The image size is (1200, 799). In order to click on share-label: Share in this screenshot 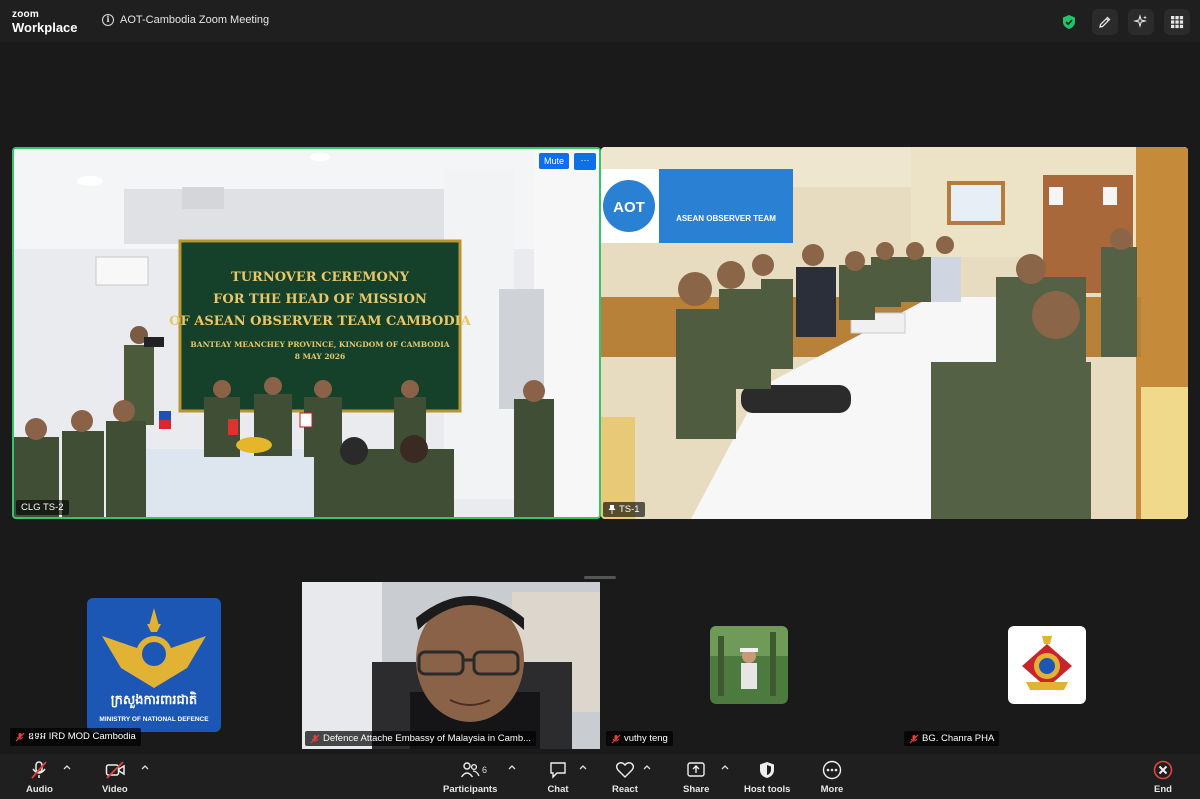, I will do `click(696, 789)`.